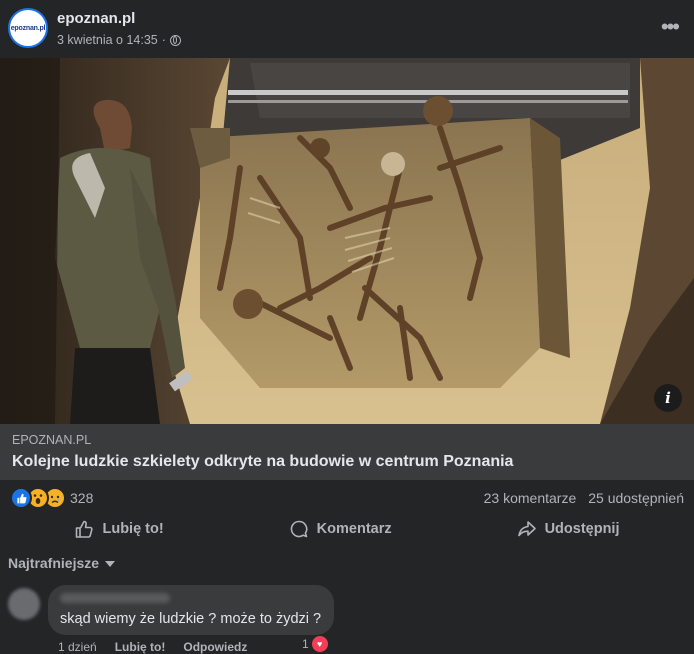 The width and height of the screenshot is (694, 654). What do you see at coordinates (110, 564) in the screenshot?
I see `chevron-down-icon` at bounding box center [110, 564].